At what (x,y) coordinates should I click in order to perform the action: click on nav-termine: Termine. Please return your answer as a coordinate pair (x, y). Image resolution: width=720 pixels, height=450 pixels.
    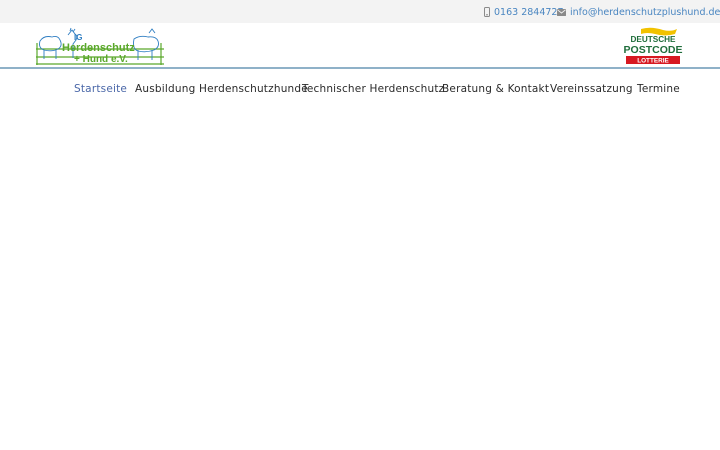
    Looking at the image, I should click on (658, 91).